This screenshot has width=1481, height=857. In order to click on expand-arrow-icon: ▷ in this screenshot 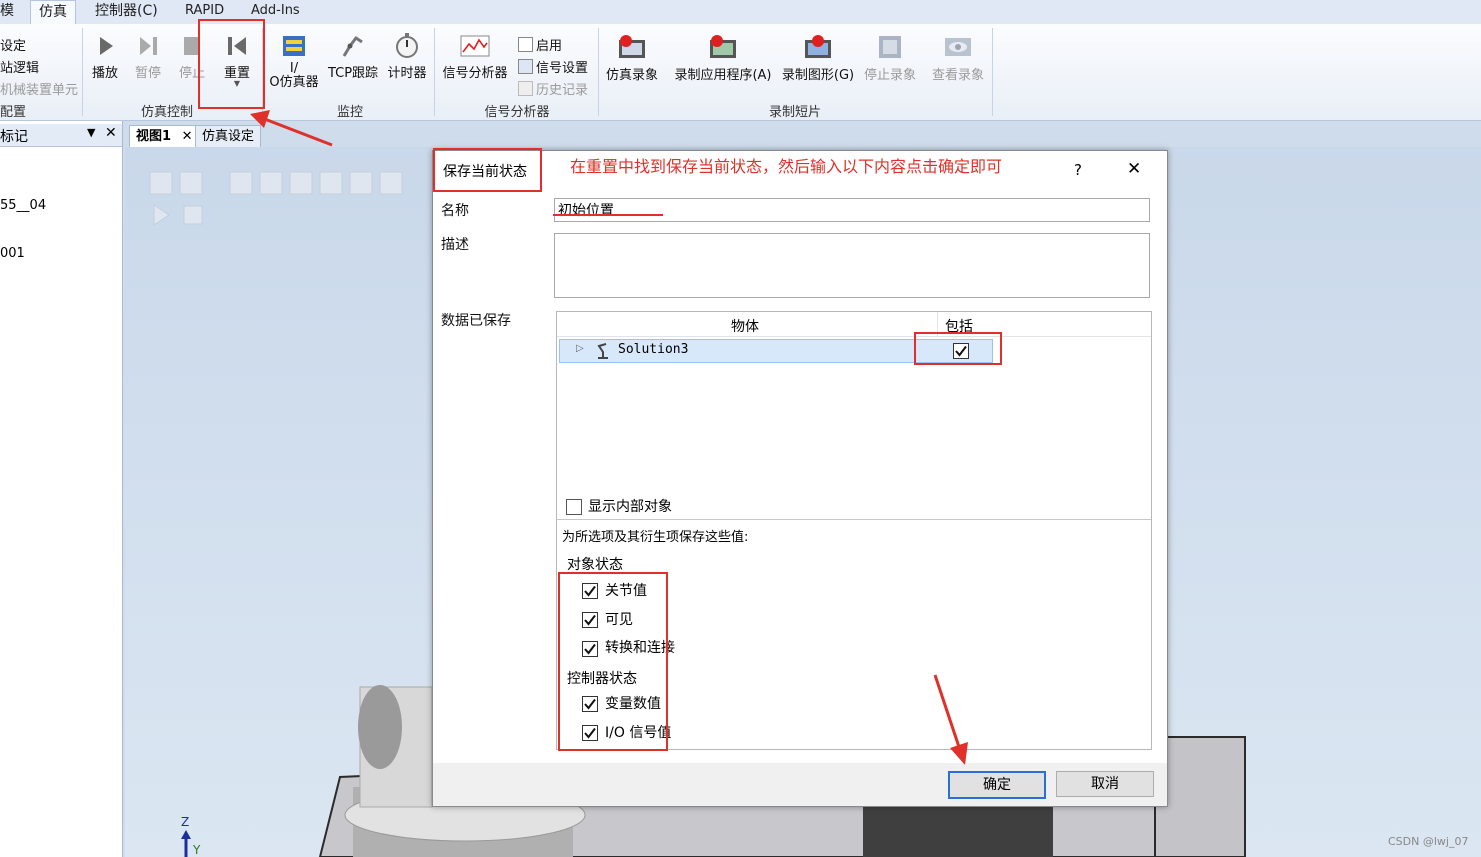, I will do `click(580, 348)`.